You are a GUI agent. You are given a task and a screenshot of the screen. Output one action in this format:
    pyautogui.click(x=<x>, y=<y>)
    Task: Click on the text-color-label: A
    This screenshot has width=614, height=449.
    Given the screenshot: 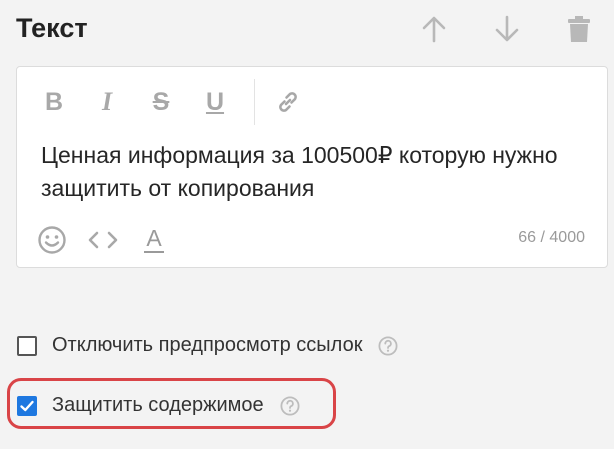 What is the action you would take?
    pyautogui.click(x=154, y=238)
    